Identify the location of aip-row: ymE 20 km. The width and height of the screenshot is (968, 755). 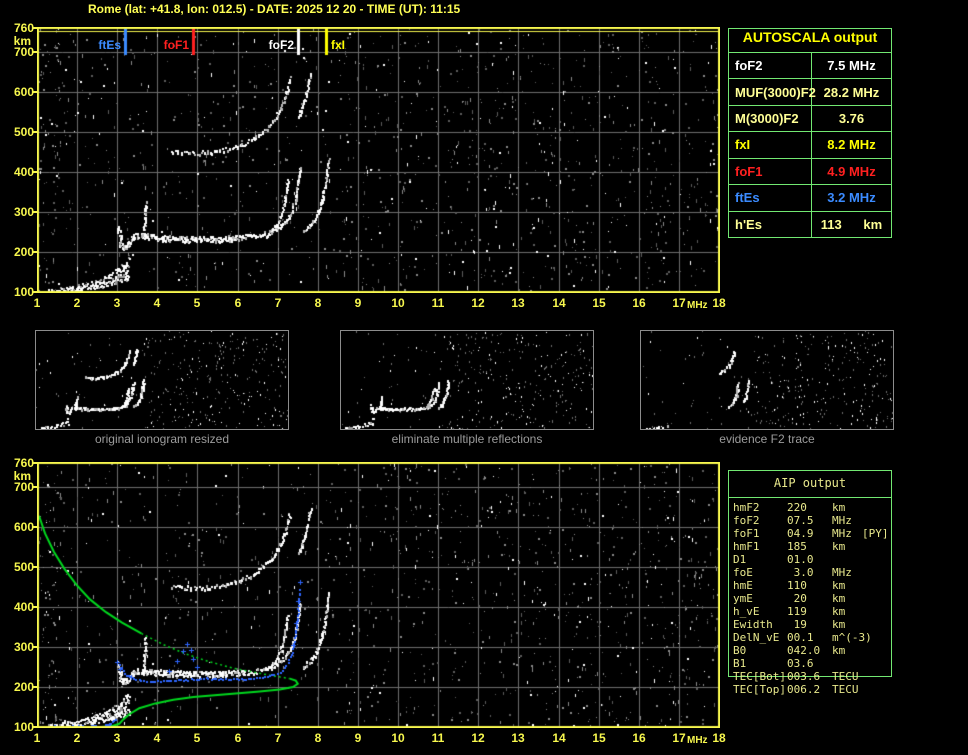
(810, 598).